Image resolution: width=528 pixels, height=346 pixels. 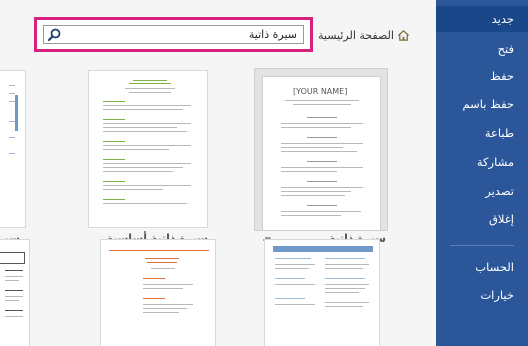 What do you see at coordinates (482, 104) in the screenshot?
I see `sidebar-item-save-as: حفظ باسم` at bounding box center [482, 104].